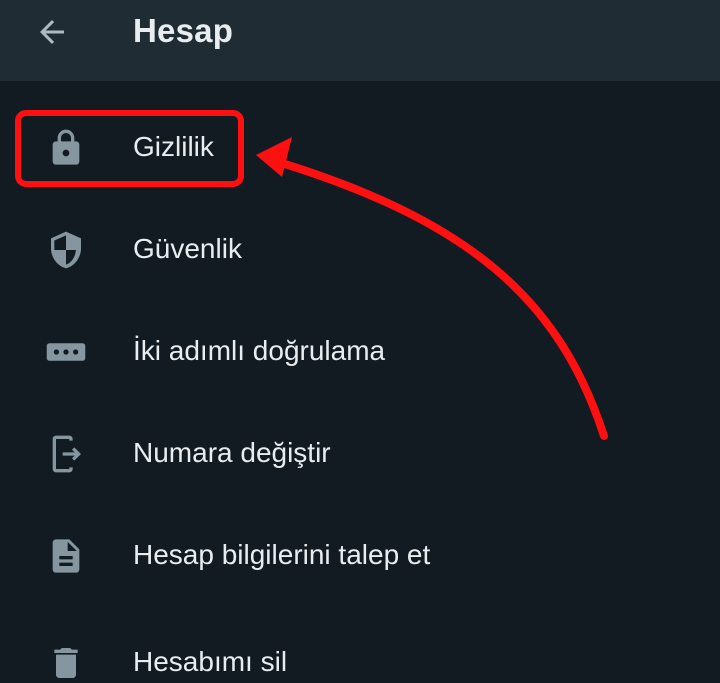 The height and width of the screenshot is (683, 720). What do you see at coordinates (66, 454) in the screenshot?
I see `change-number-icon` at bounding box center [66, 454].